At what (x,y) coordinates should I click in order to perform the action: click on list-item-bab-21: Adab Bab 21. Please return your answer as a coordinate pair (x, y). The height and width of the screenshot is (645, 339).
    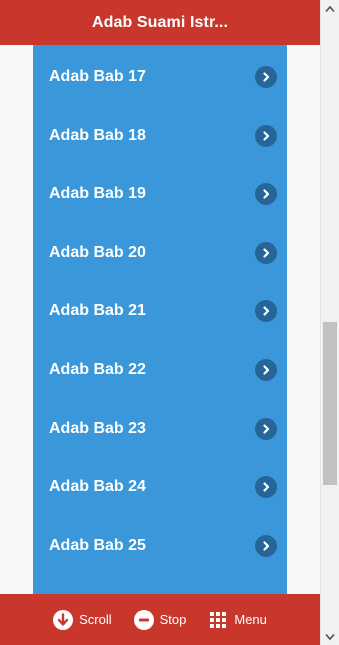
    Looking at the image, I should click on (160, 311).